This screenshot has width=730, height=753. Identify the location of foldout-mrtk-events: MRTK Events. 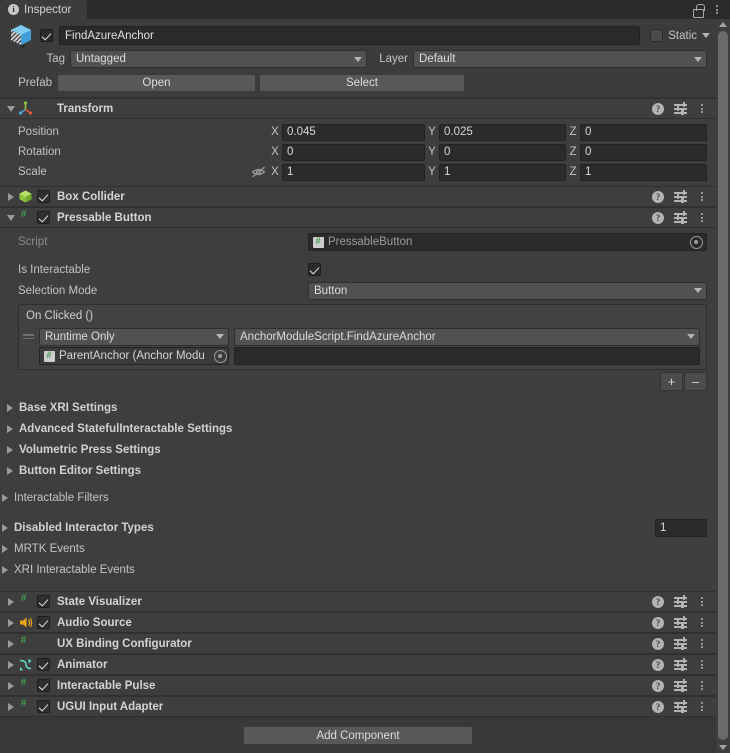
(358, 548).